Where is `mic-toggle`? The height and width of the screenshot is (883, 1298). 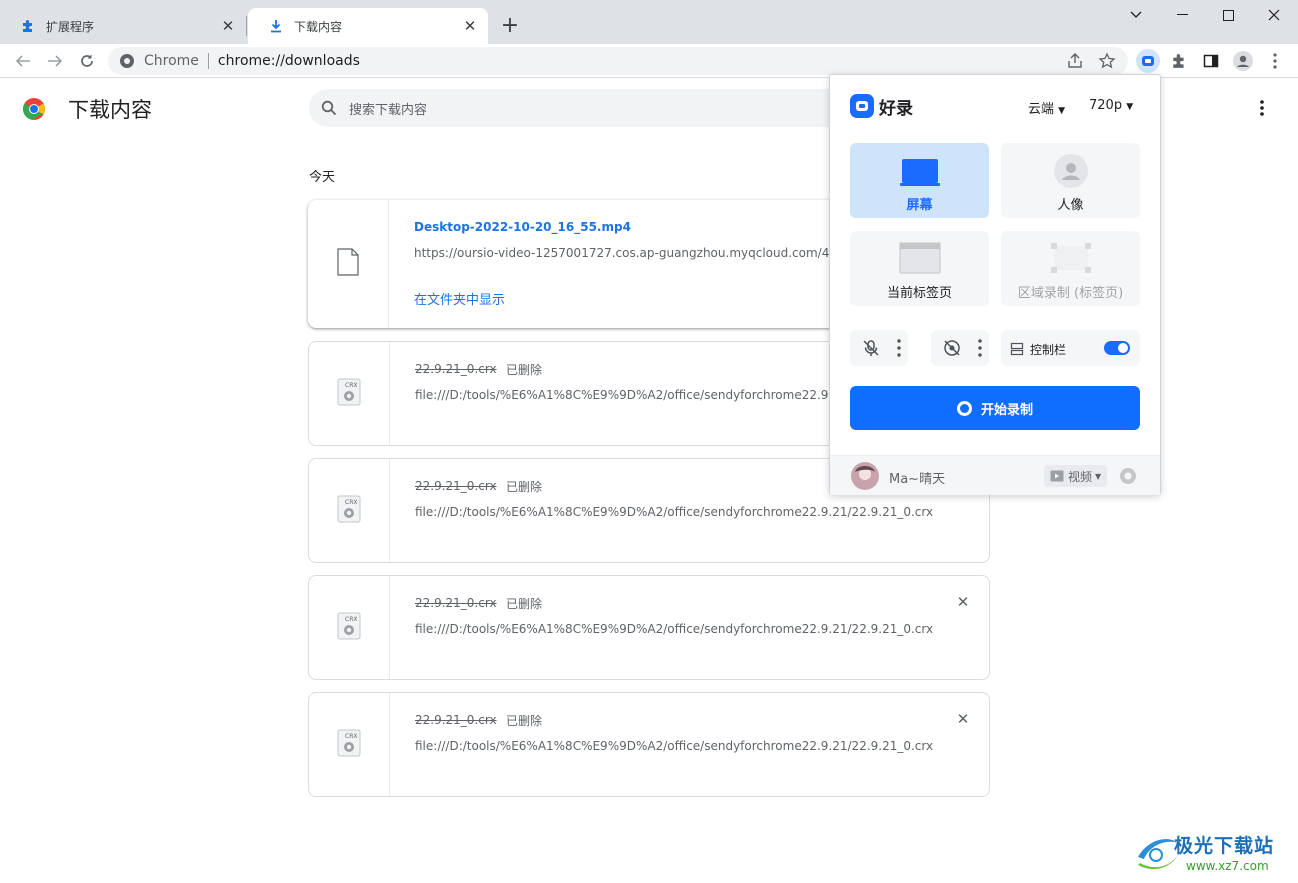
mic-toggle is located at coordinates (879, 348).